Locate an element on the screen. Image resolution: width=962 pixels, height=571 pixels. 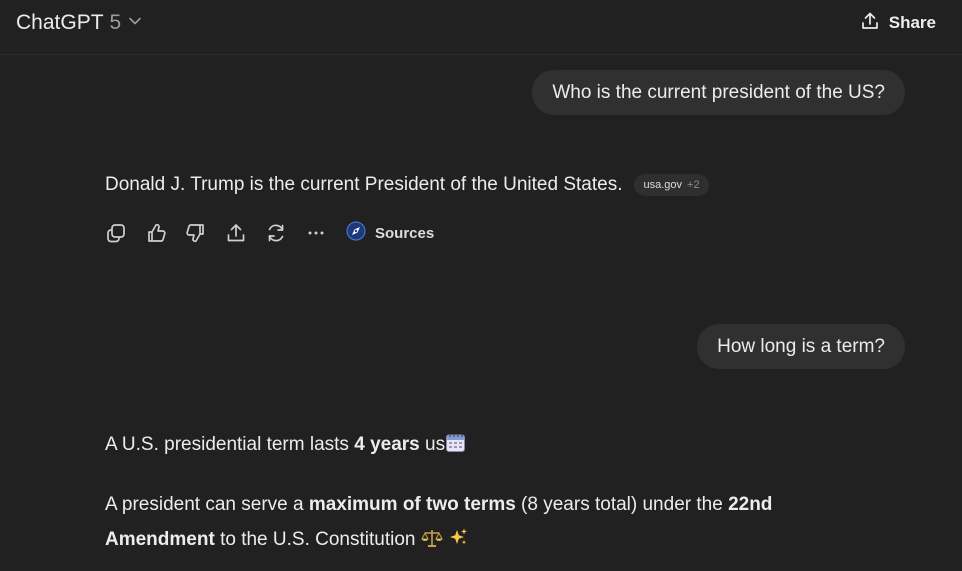
text-segment: us is located at coordinates (432, 444).